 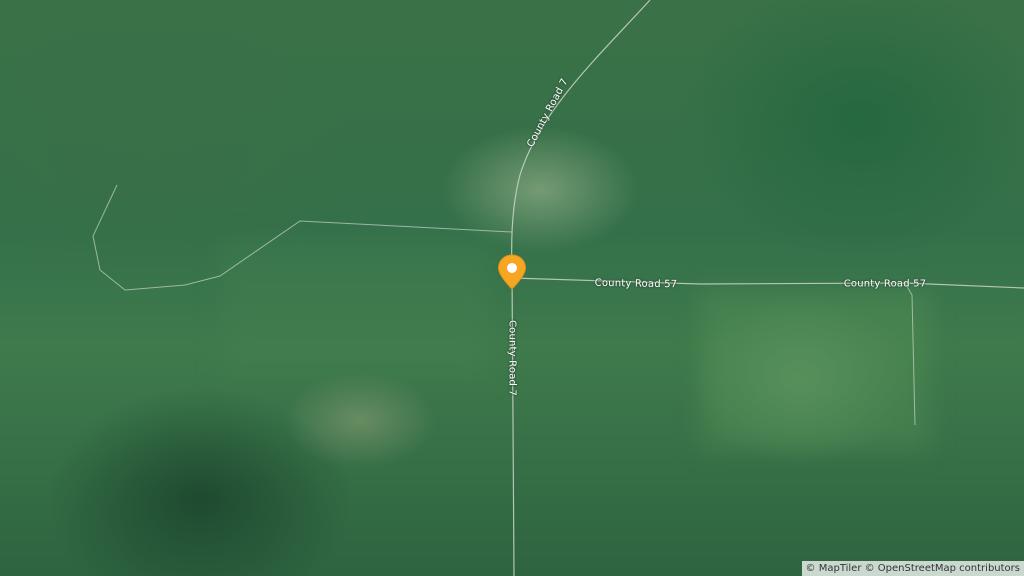 I want to click on map-attribution: © MapTiler © OpenStreetMap contributors, so click(x=912, y=568).